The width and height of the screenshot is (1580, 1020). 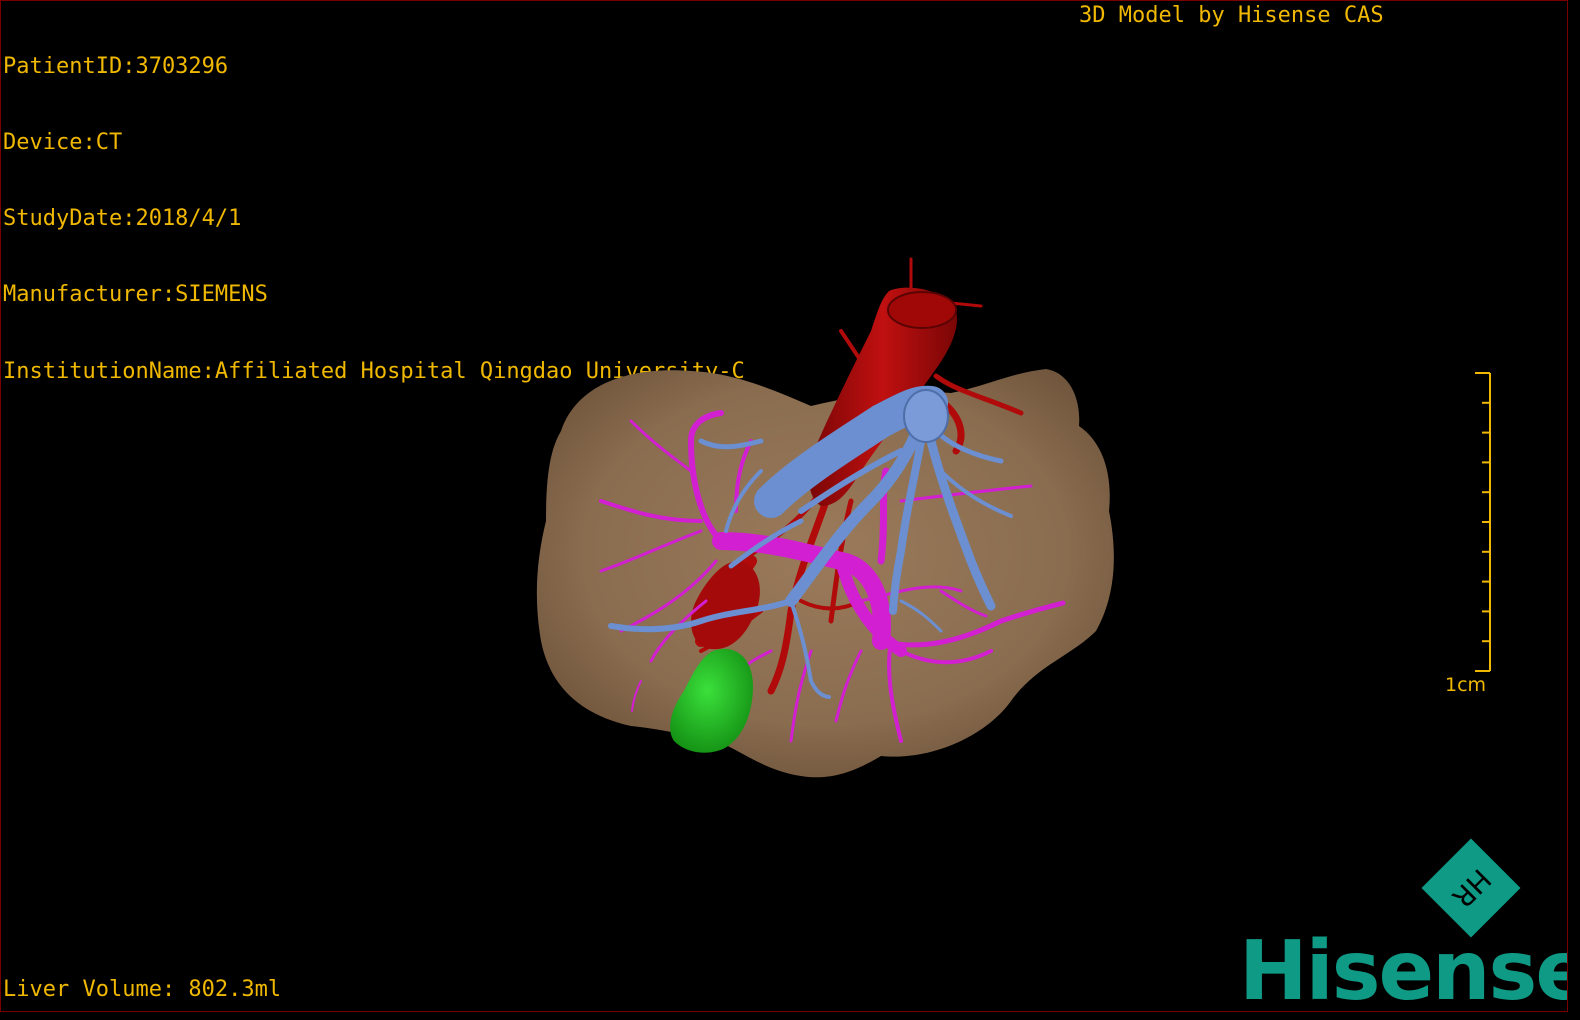 I want to click on scale-bar, so click(x=1483, y=522).